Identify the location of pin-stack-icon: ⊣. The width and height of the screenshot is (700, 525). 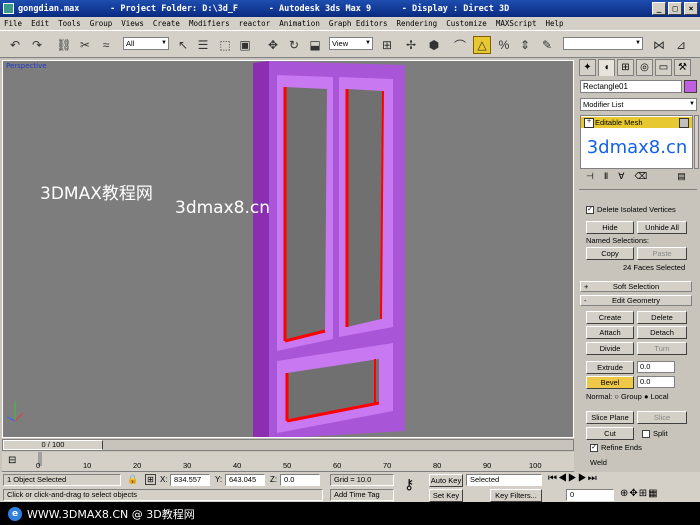
(590, 178).